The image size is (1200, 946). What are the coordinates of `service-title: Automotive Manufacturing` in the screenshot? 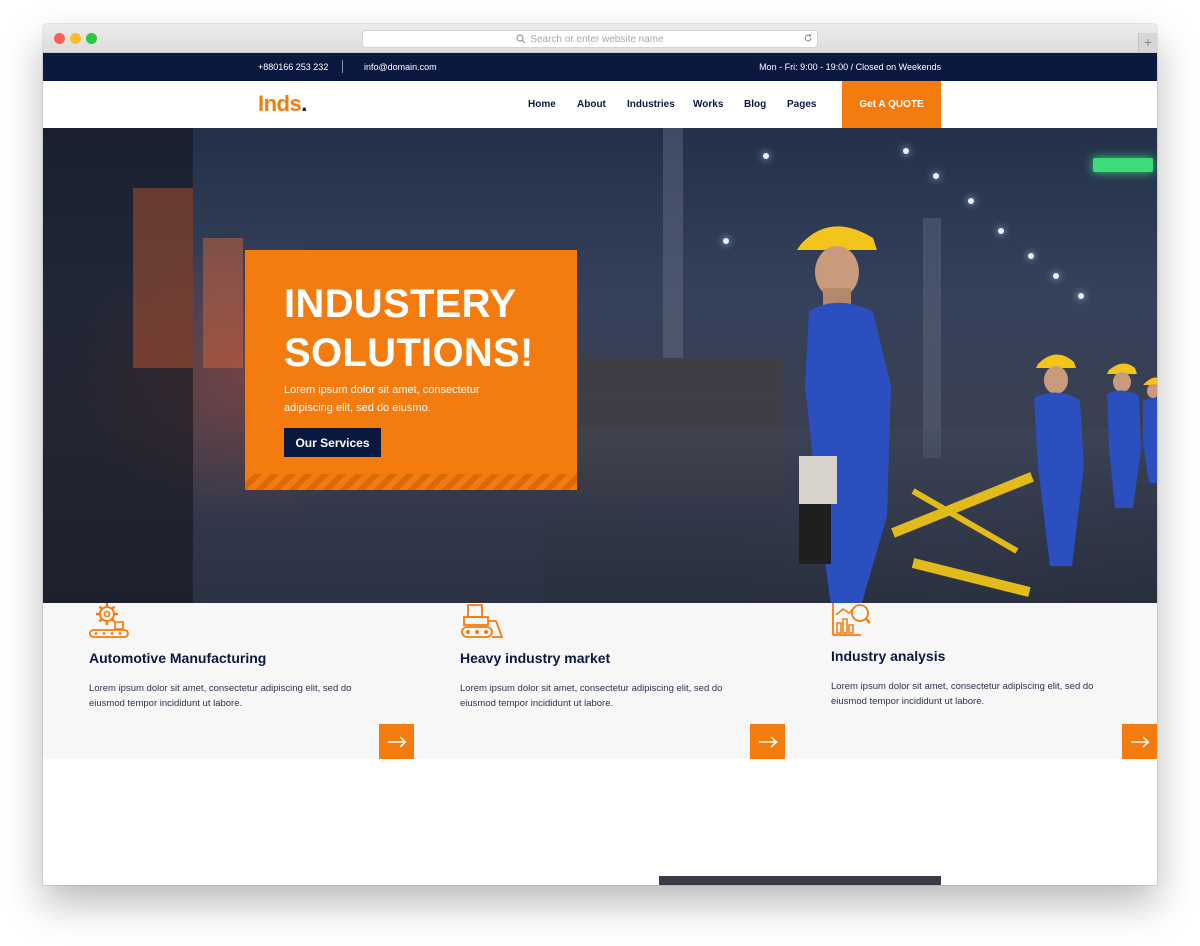 It's located at (178, 658).